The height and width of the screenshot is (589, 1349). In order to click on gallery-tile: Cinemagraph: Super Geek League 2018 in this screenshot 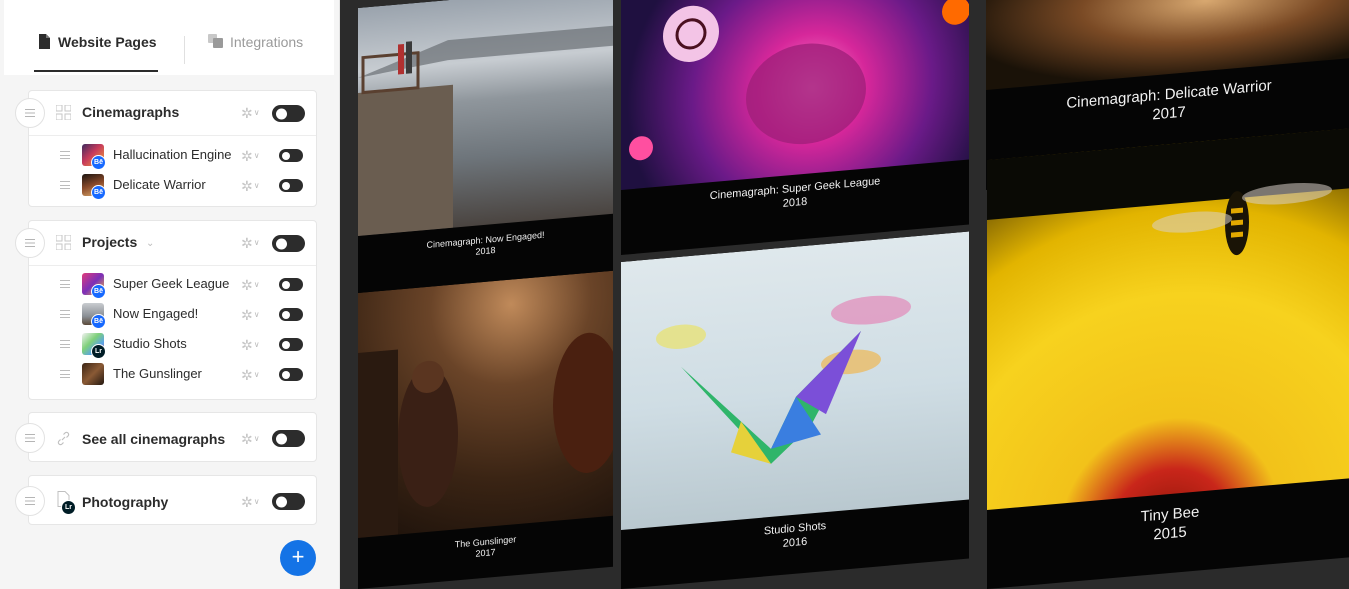, I will do `click(795, 127)`.